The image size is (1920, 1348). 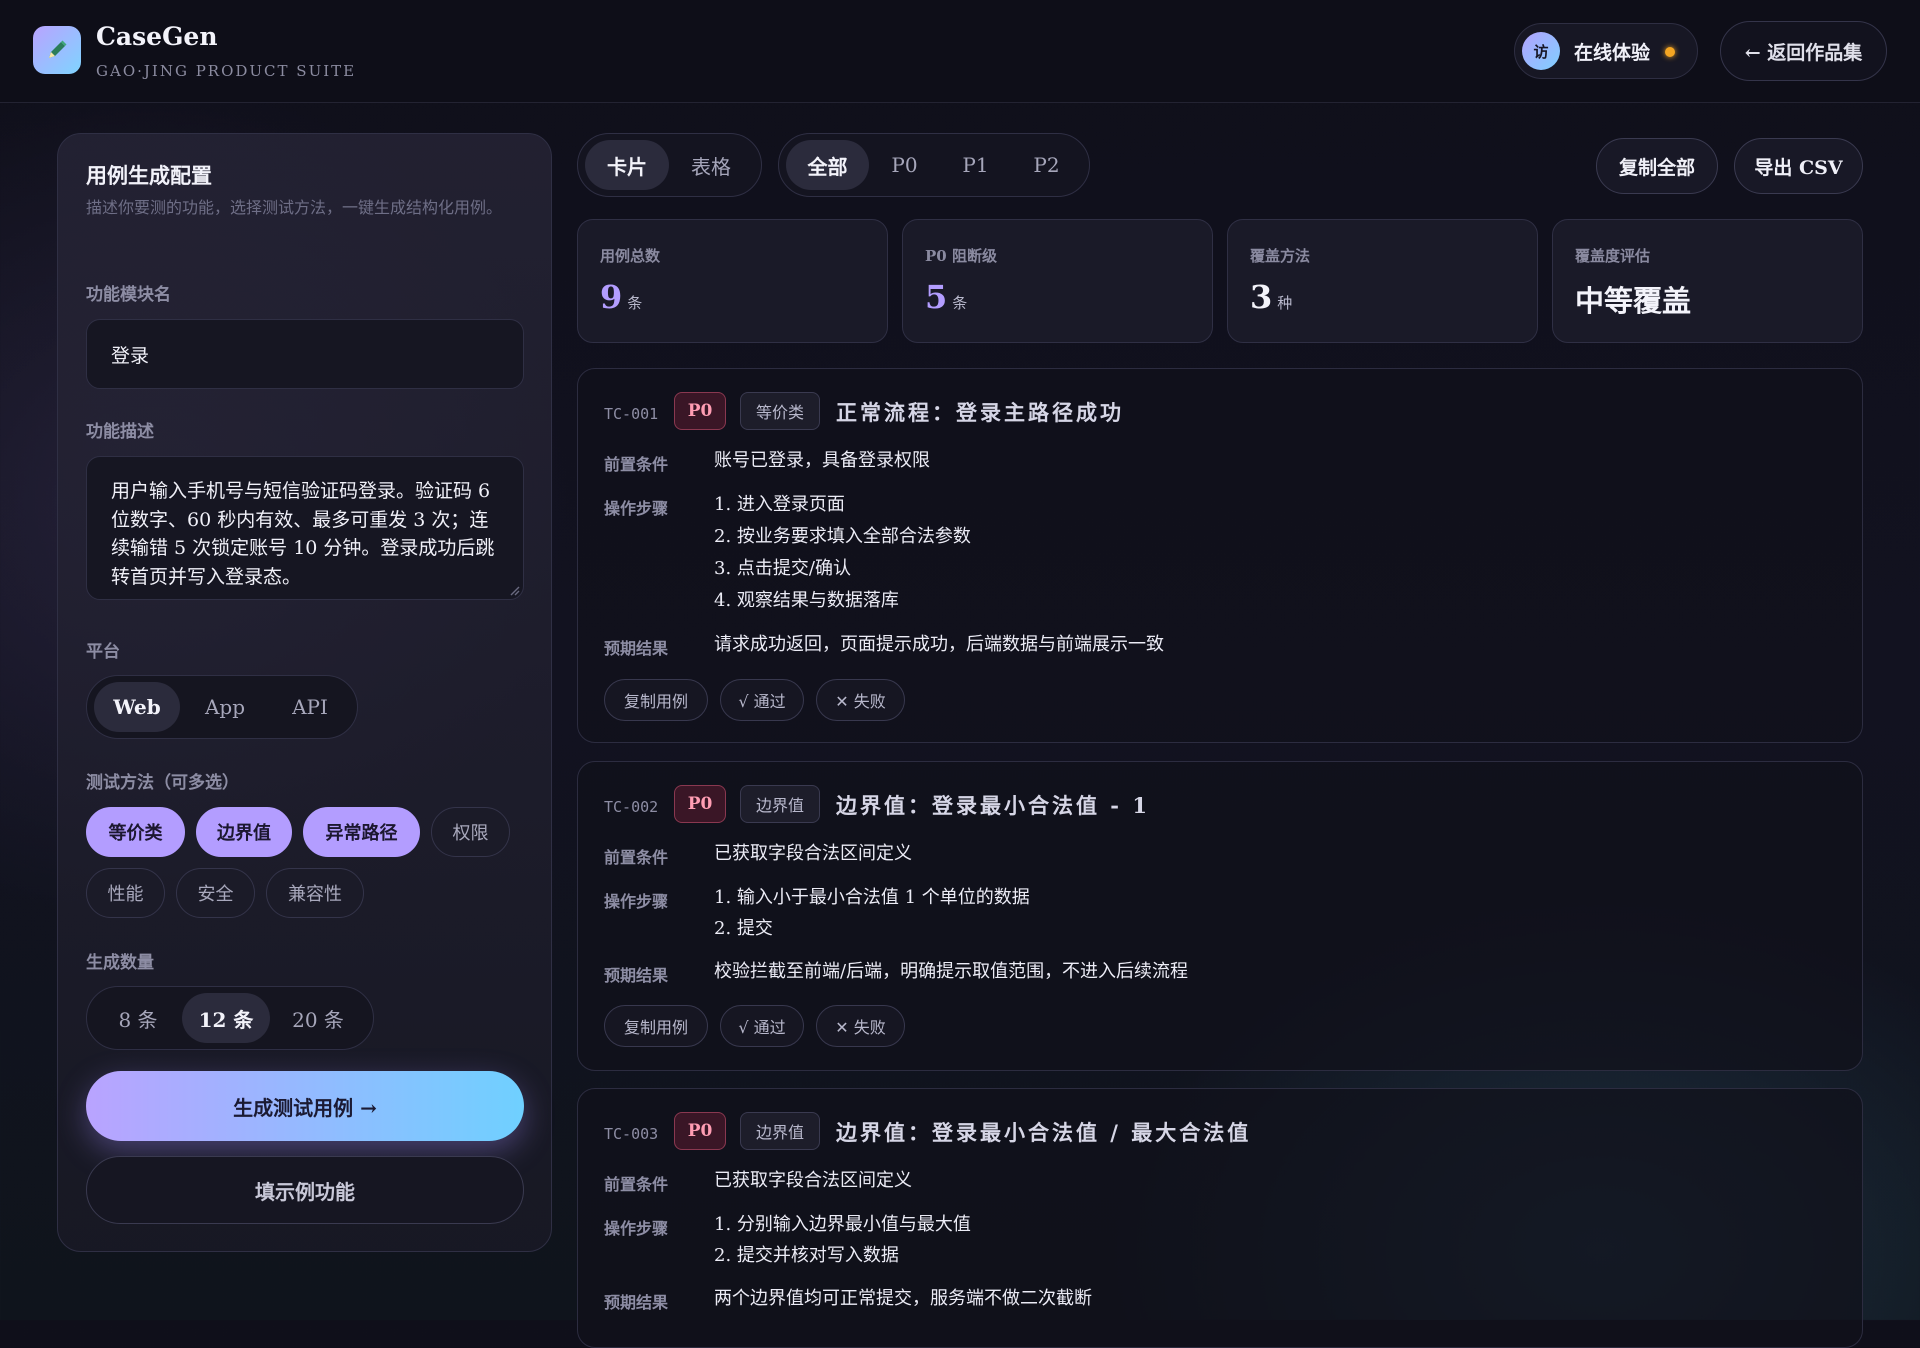 What do you see at coordinates (1612, 52) in the screenshot?
I see `online-demo-label: 在线体验` at bounding box center [1612, 52].